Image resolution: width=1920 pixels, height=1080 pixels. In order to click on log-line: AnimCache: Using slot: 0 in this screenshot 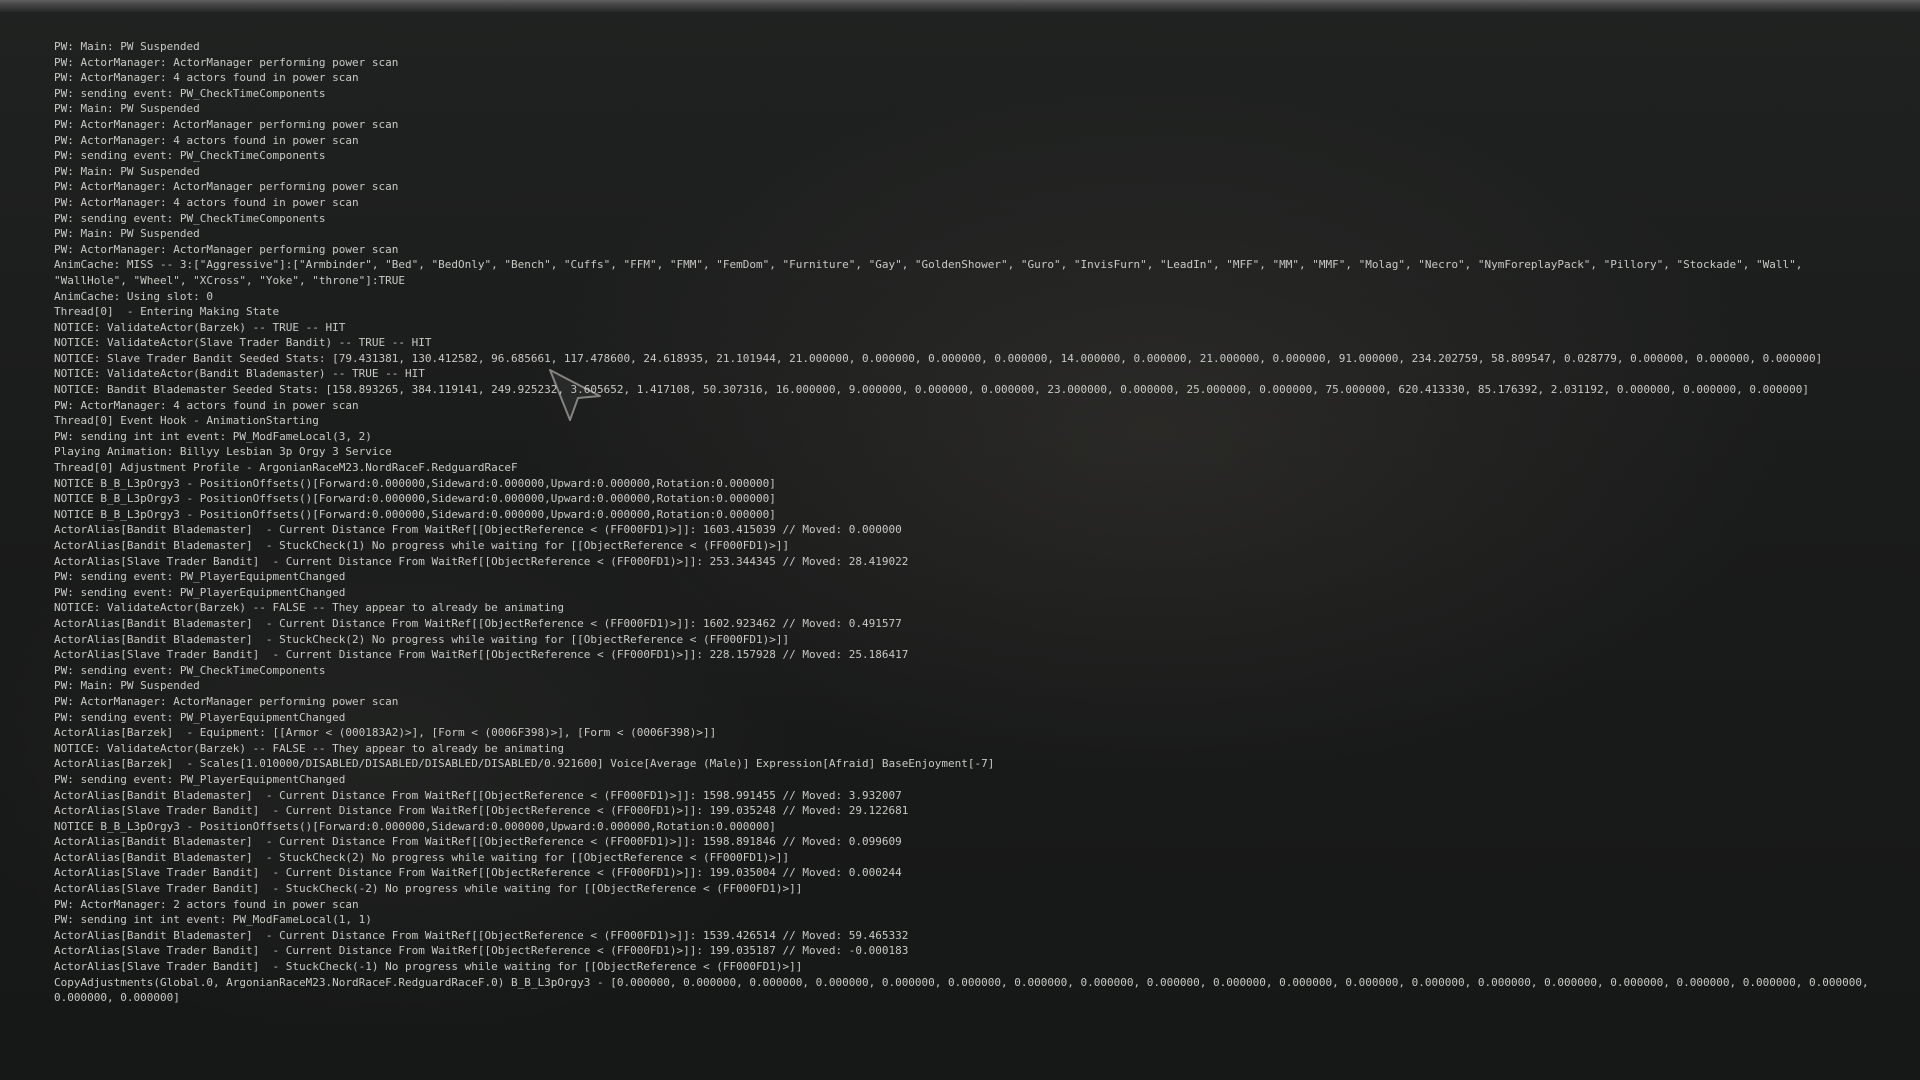, I will do `click(133, 296)`.